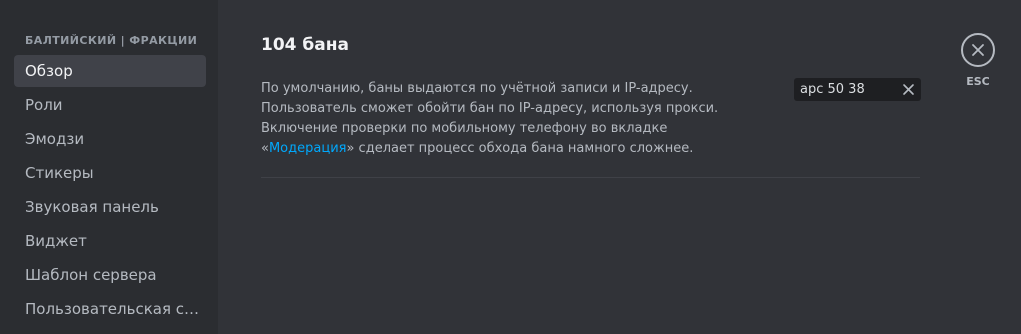 This screenshot has height=334, width=1021. Describe the element at coordinates (110, 173) in the screenshot. I see `sidebar-item-stickers: Стикеры` at that location.